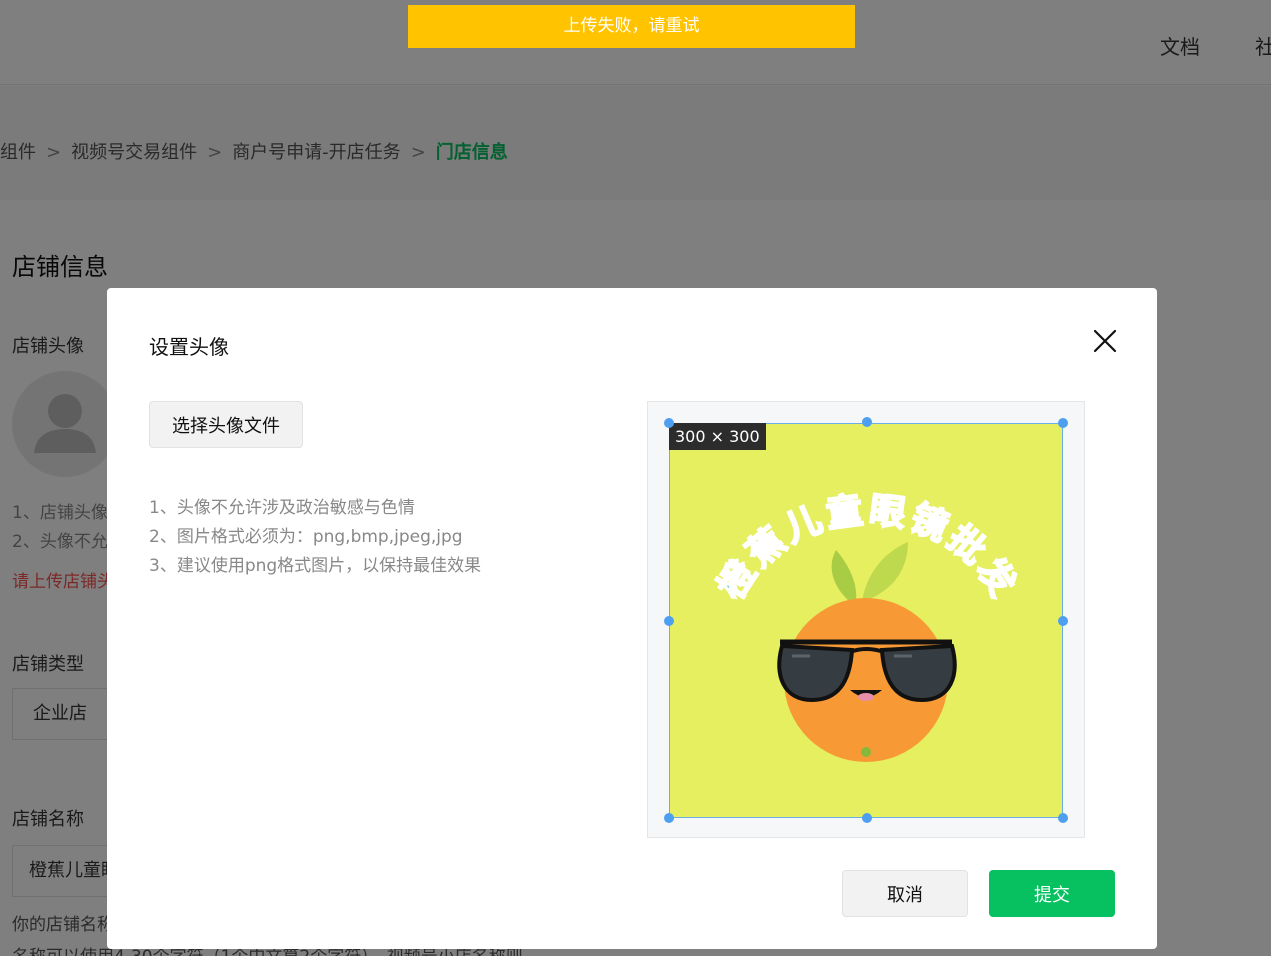 The image size is (1271, 956). Describe the element at coordinates (866, 625) in the screenshot. I see `orange-glasses-logo: 橙蕉儿童眼镜批发` at that location.